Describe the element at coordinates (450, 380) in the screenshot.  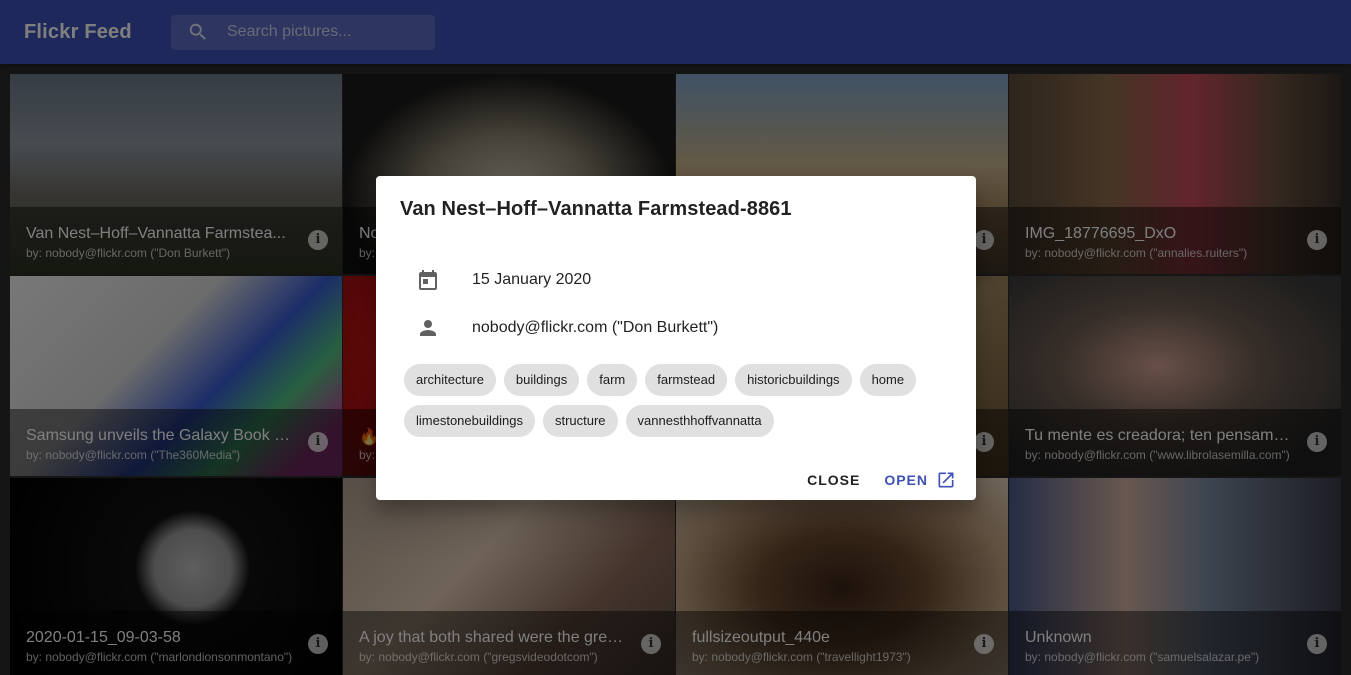
I see `tag-chip: architecture` at that location.